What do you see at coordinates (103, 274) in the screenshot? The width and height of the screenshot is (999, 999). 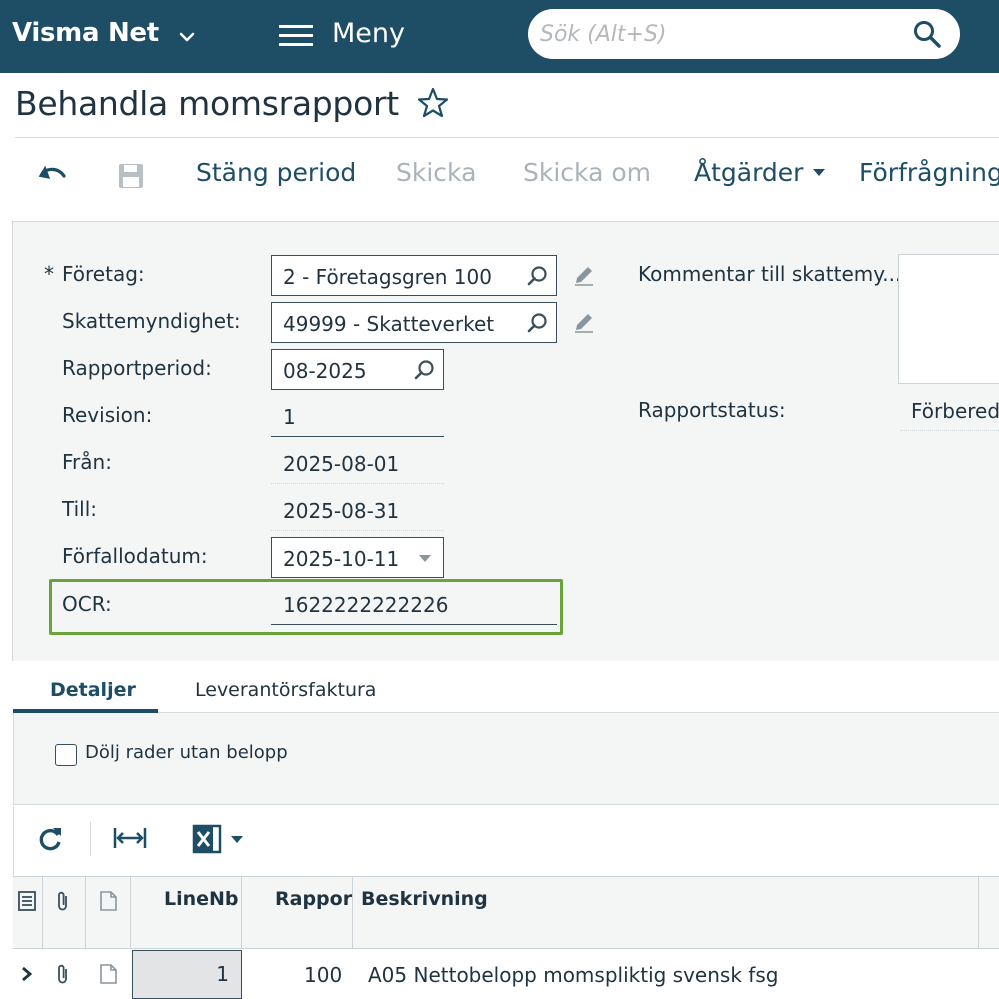 I see `company-label: Företag:` at bounding box center [103, 274].